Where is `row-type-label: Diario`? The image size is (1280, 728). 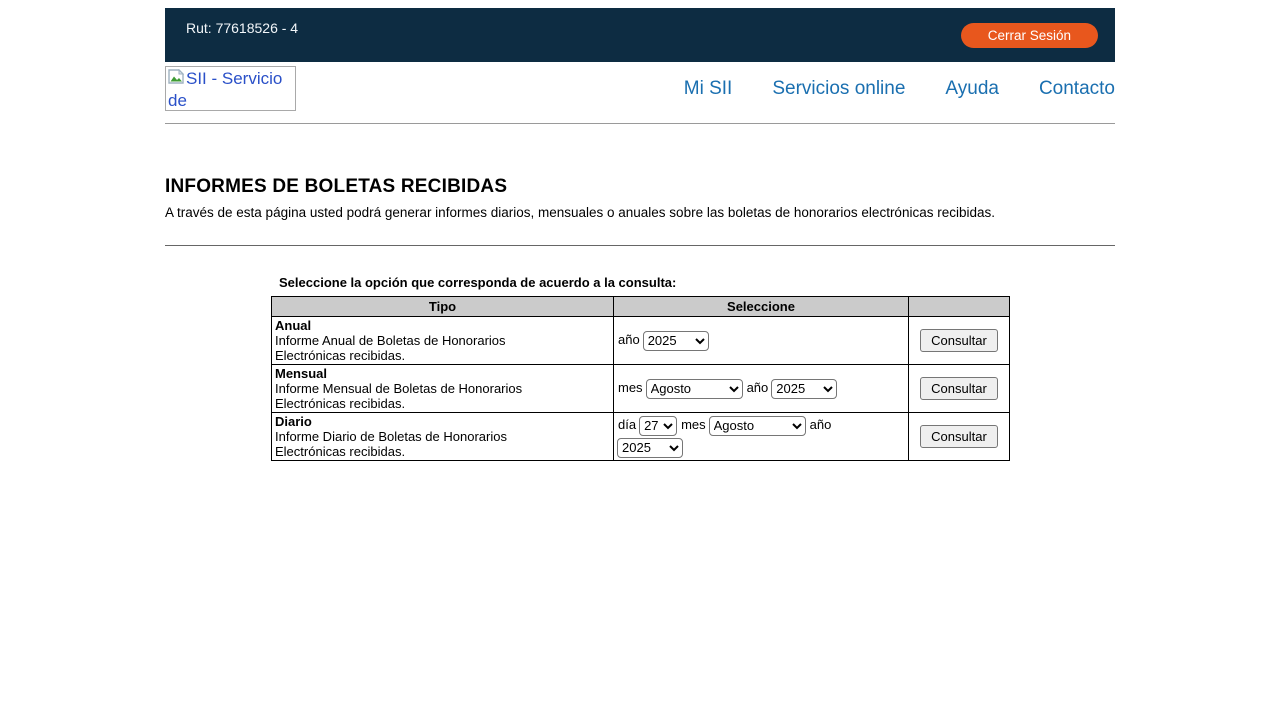 row-type-label: Diario is located at coordinates (293, 421).